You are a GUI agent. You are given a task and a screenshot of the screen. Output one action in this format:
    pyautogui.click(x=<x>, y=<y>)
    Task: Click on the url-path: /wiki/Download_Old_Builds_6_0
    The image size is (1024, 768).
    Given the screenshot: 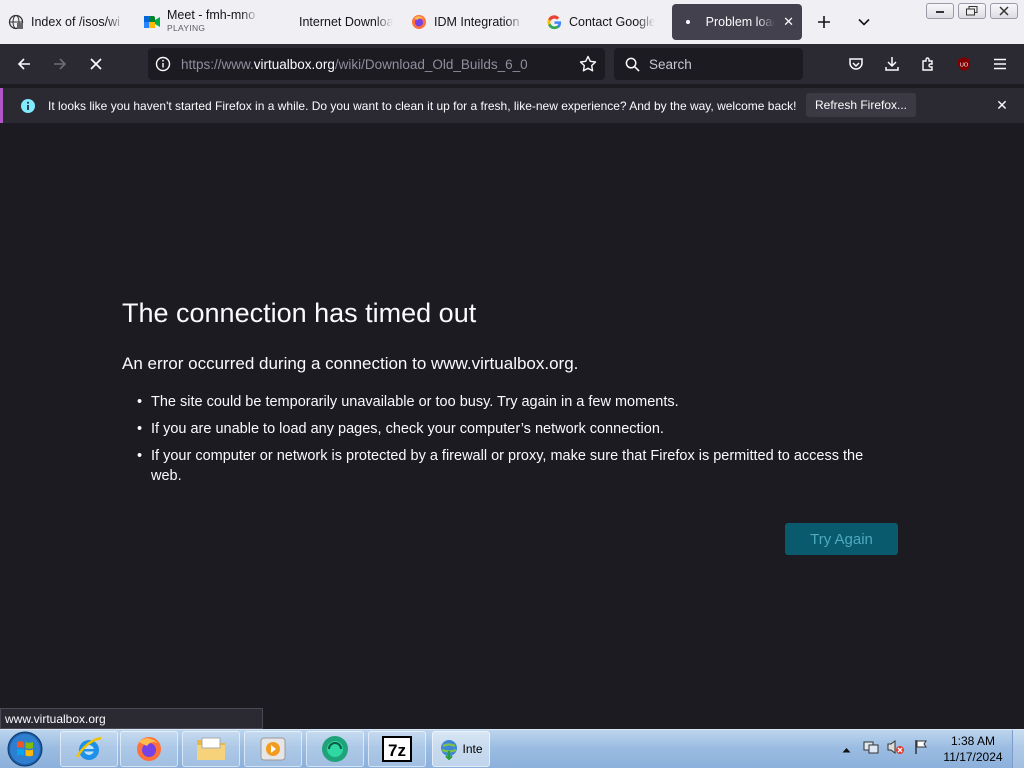 What is the action you would take?
    pyautogui.click(x=431, y=64)
    